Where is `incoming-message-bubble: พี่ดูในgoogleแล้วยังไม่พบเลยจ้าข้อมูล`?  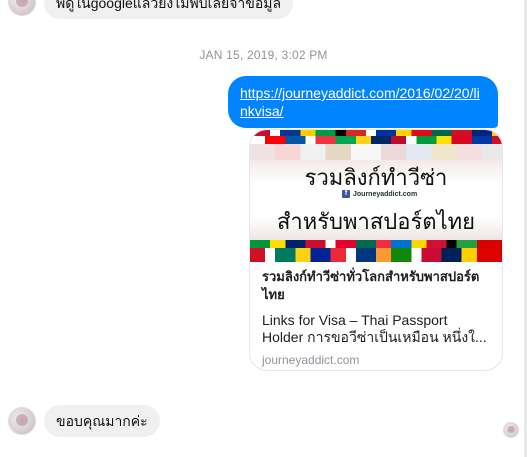
incoming-message-bubble: พี่ดูในgoogleแล้วยังไม่พบเลยจ้าข้อมูล is located at coordinates (169, 9).